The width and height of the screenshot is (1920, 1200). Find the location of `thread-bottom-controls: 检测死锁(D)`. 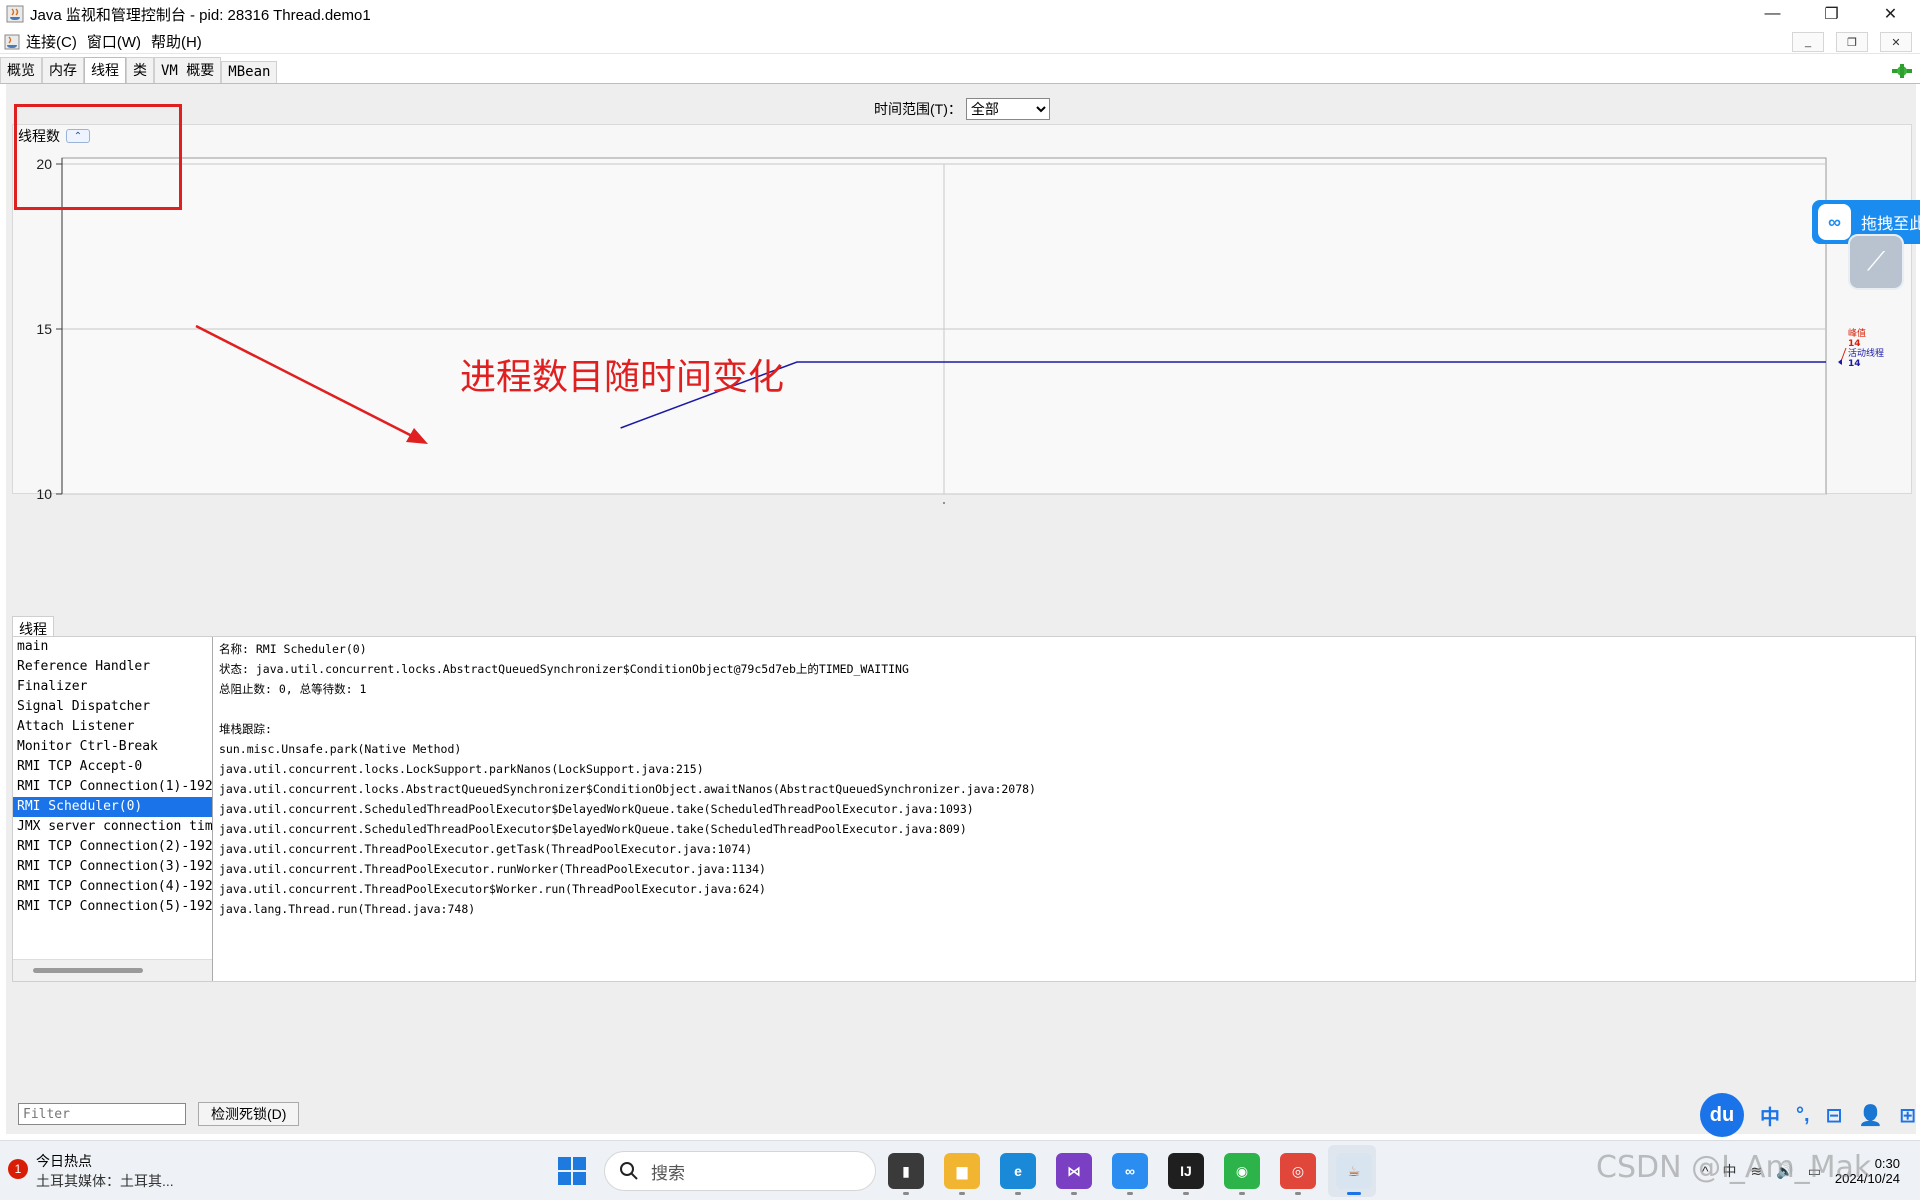

thread-bottom-controls: 检测死锁(D) is located at coordinates (964, 1114).